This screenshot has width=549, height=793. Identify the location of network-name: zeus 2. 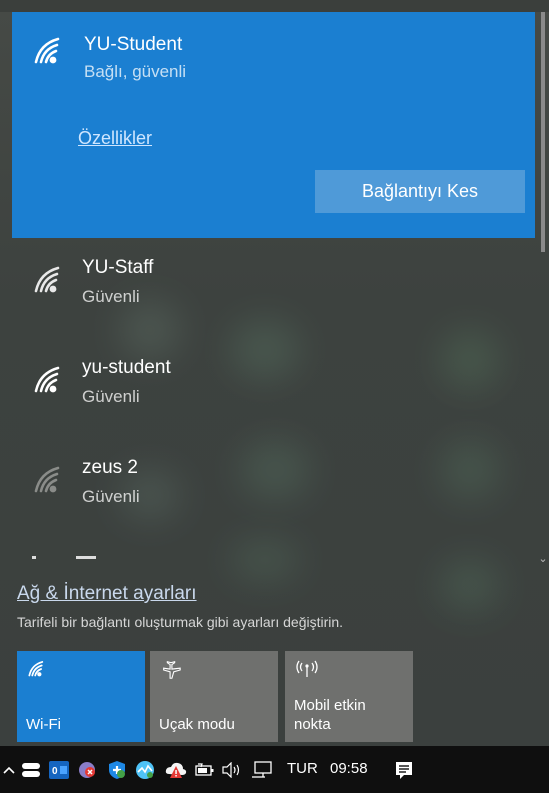
(110, 467).